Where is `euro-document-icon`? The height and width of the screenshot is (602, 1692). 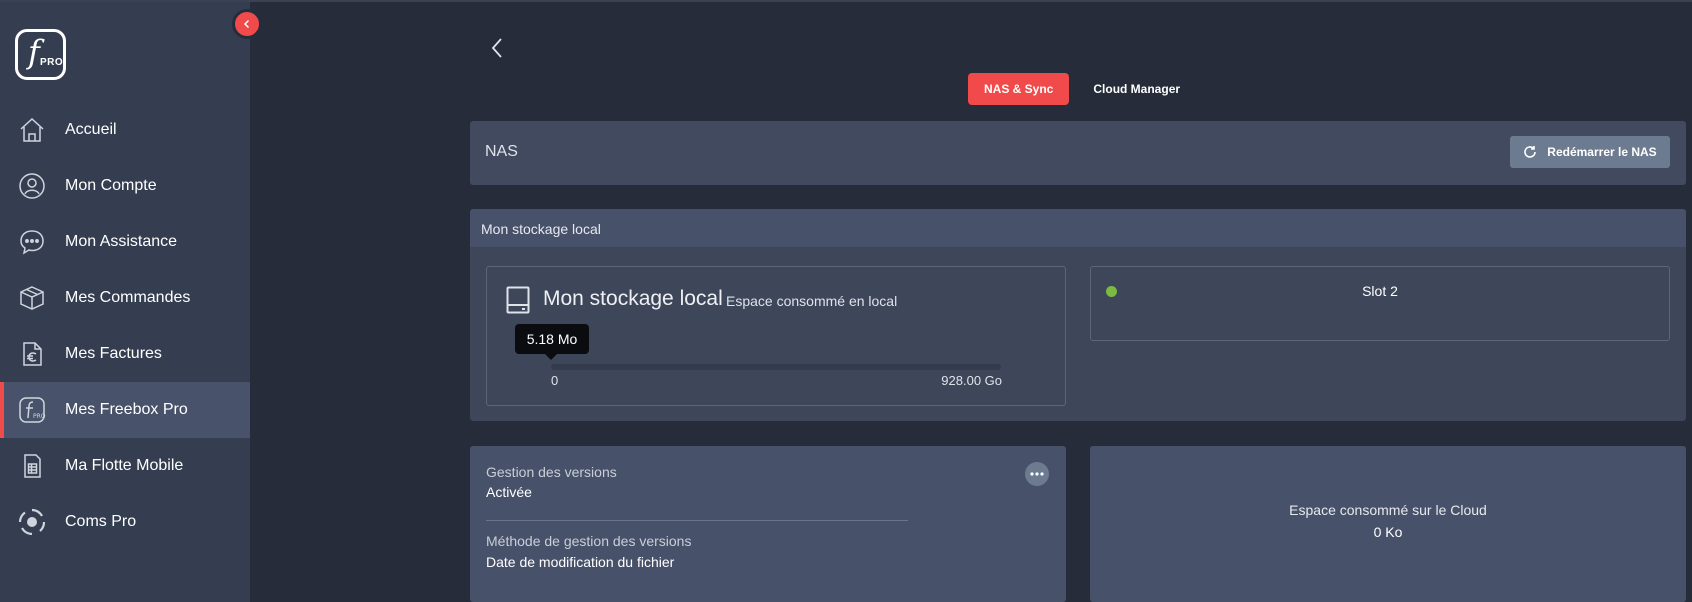 euro-document-icon is located at coordinates (32, 354).